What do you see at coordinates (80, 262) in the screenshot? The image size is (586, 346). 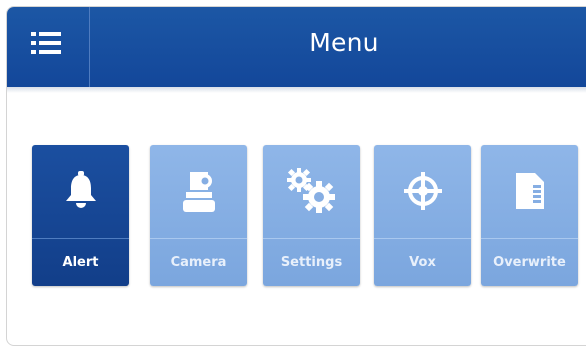 I see `tile-label: Alert` at bounding box center [80, 262].